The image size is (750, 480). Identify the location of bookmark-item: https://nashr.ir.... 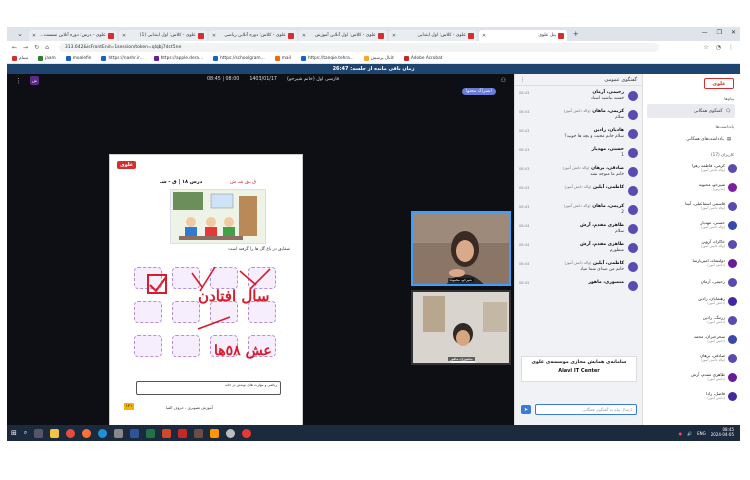
(122, 58).